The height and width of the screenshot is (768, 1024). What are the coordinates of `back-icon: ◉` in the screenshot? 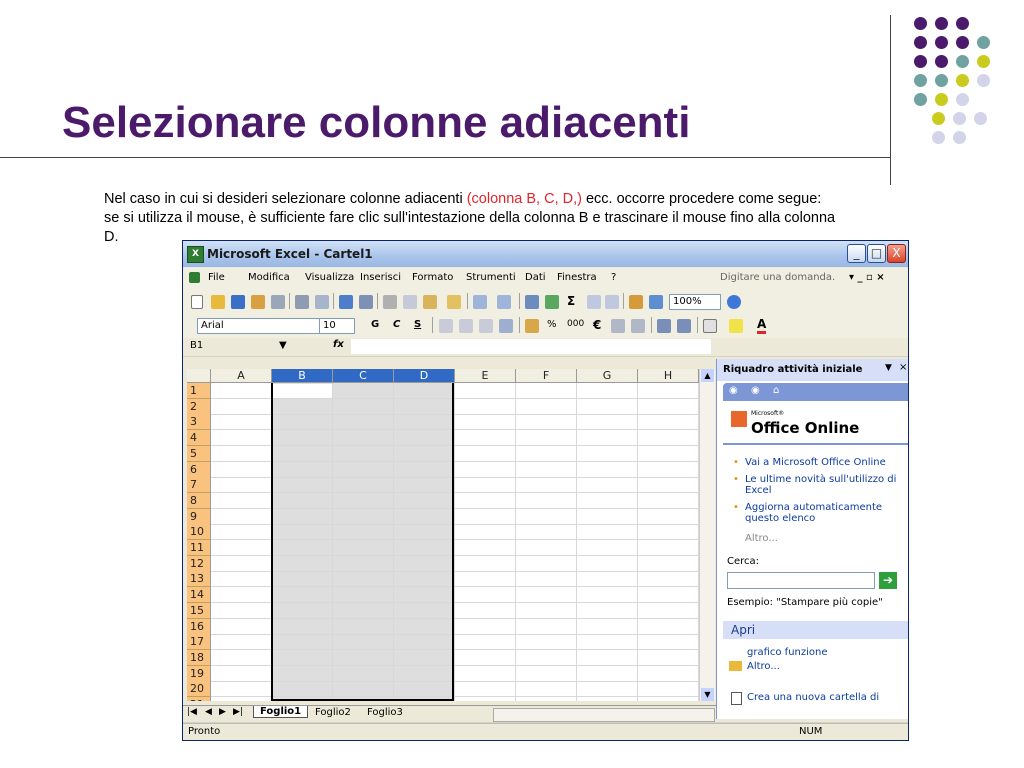 It's located at (733, 390).